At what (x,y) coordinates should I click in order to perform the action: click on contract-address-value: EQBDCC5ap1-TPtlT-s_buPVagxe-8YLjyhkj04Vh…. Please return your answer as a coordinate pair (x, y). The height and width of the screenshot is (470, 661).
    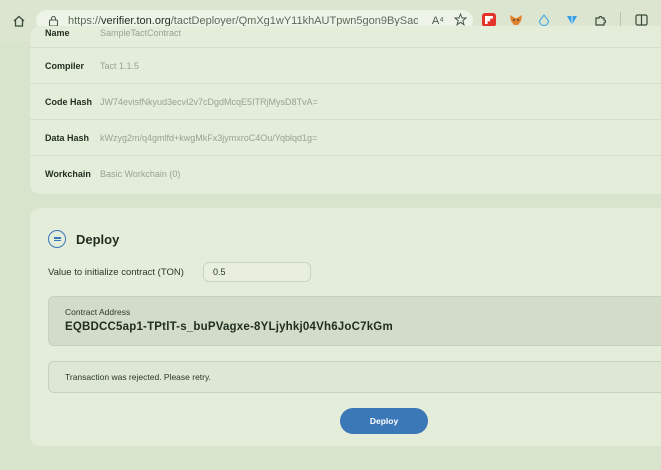
    Looking at the image, I should click on (229, 327).